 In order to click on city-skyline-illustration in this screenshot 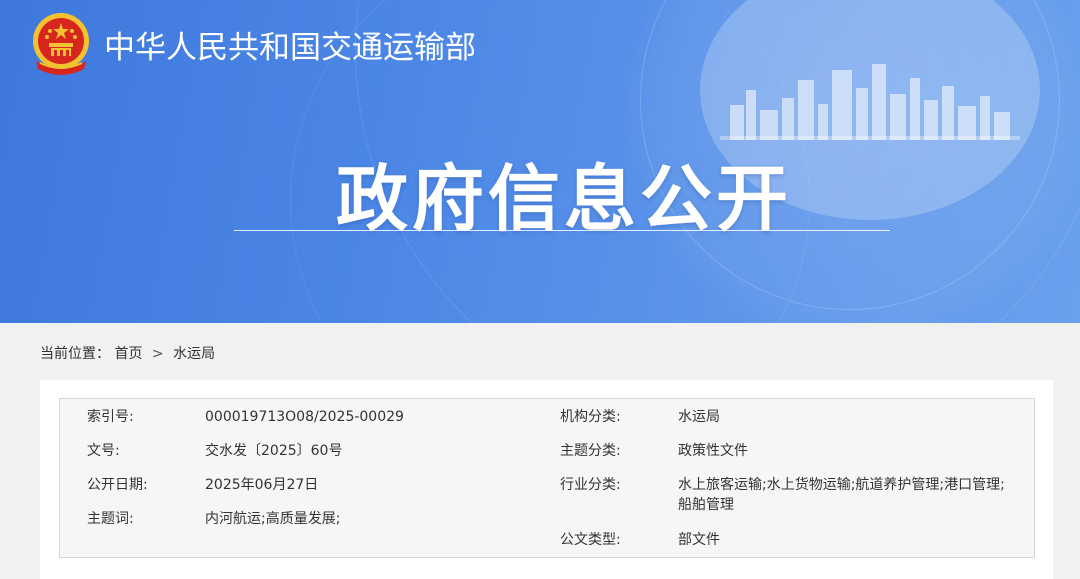, I will do `click(870, 102)`.